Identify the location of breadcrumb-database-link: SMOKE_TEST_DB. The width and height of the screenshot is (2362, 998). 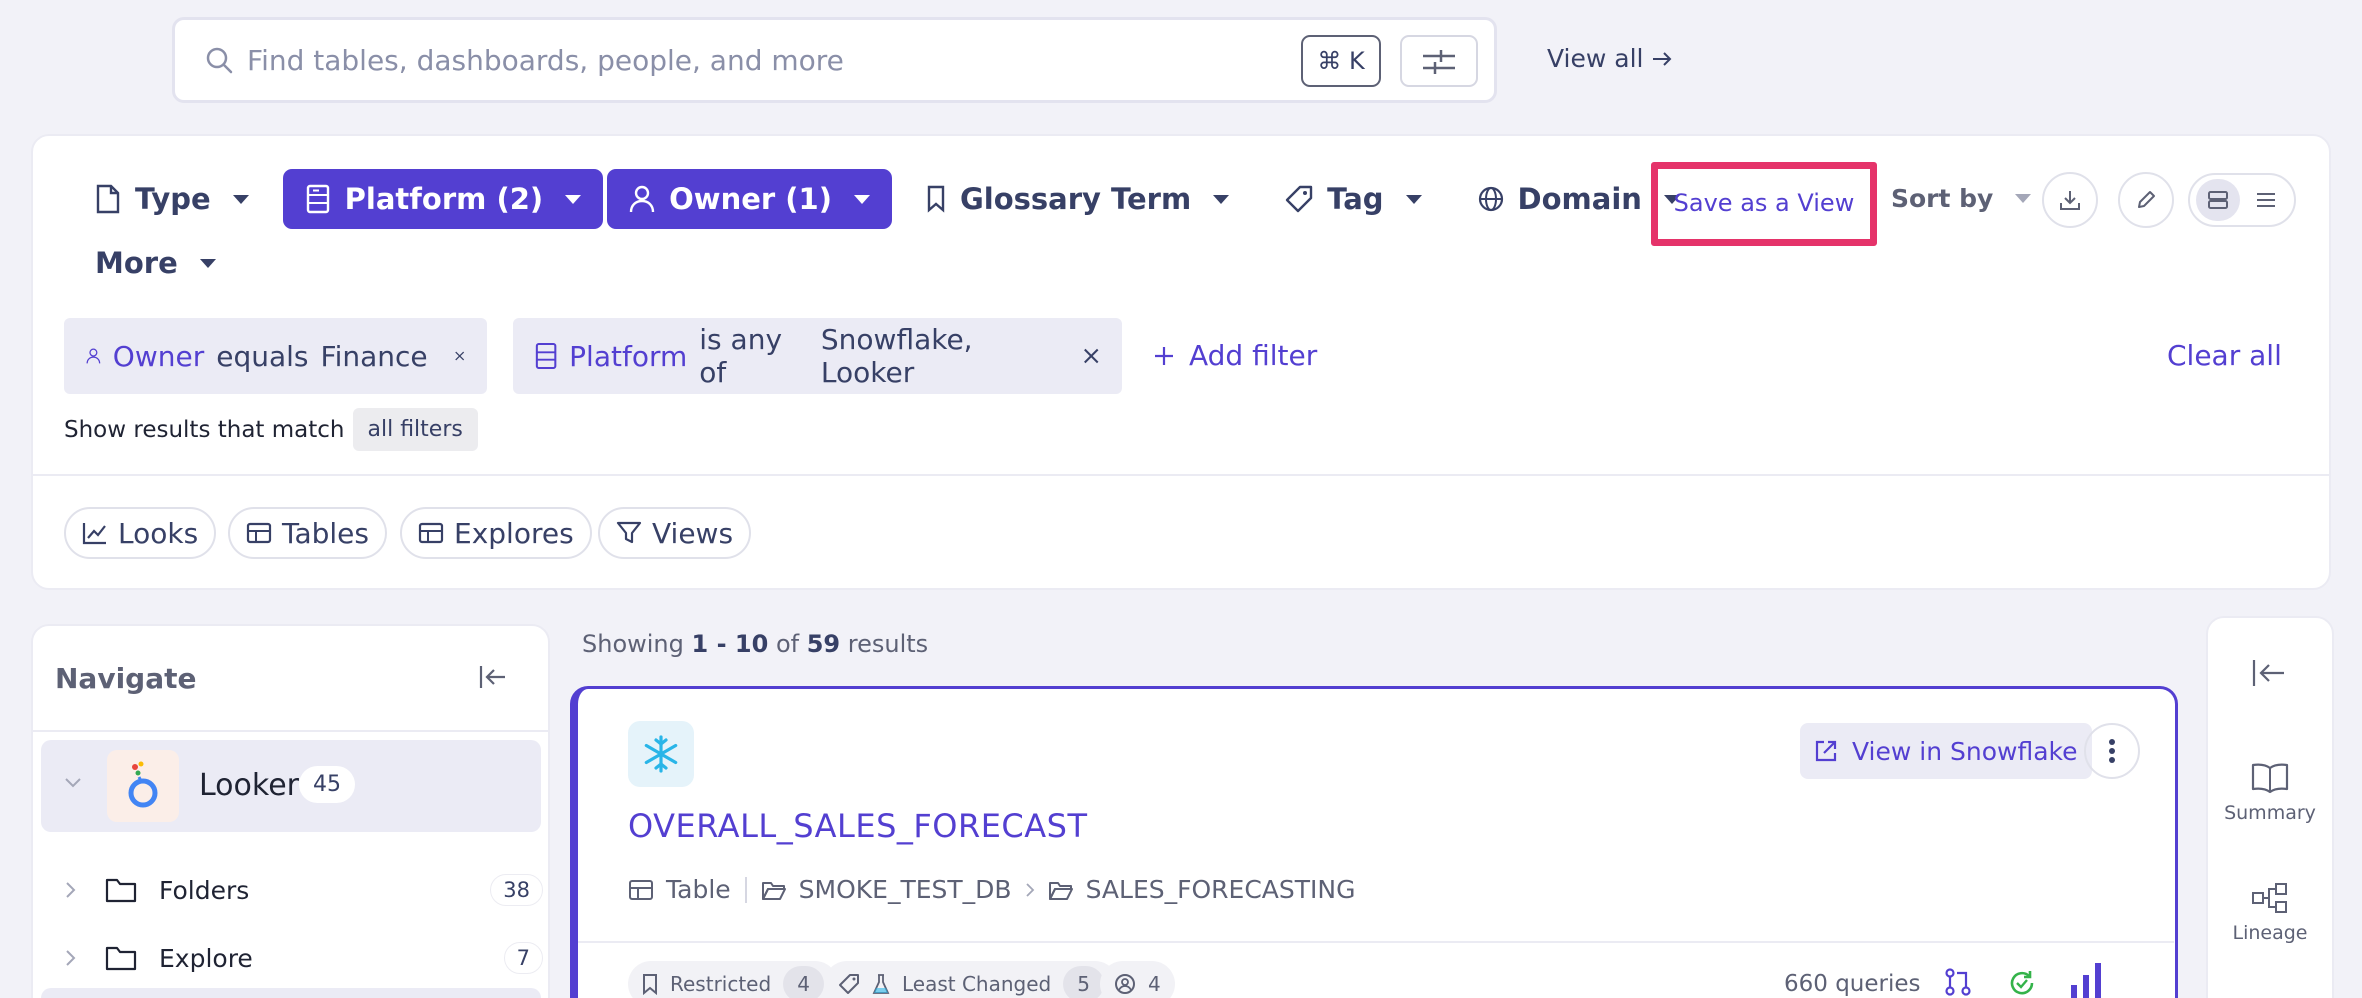
(905, 889).